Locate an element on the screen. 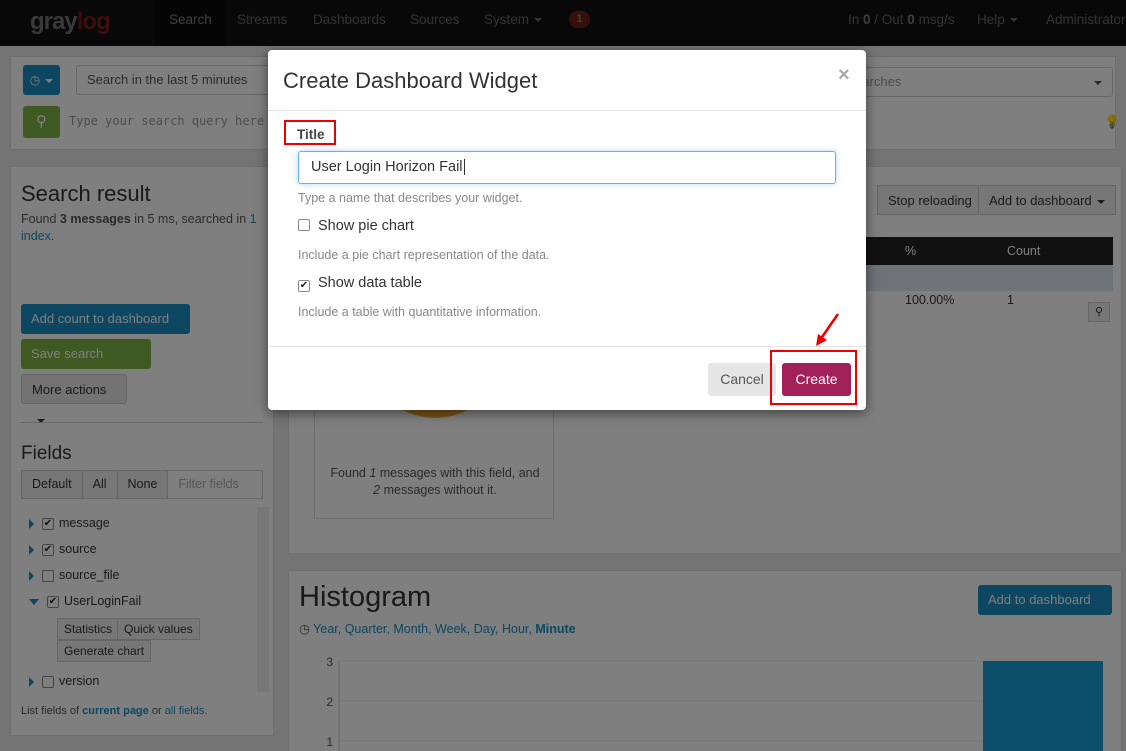 The height and width of the screenshot is (751, 1126). modal-title: Create Dashboard Widget is located at coordinates (410, 80).